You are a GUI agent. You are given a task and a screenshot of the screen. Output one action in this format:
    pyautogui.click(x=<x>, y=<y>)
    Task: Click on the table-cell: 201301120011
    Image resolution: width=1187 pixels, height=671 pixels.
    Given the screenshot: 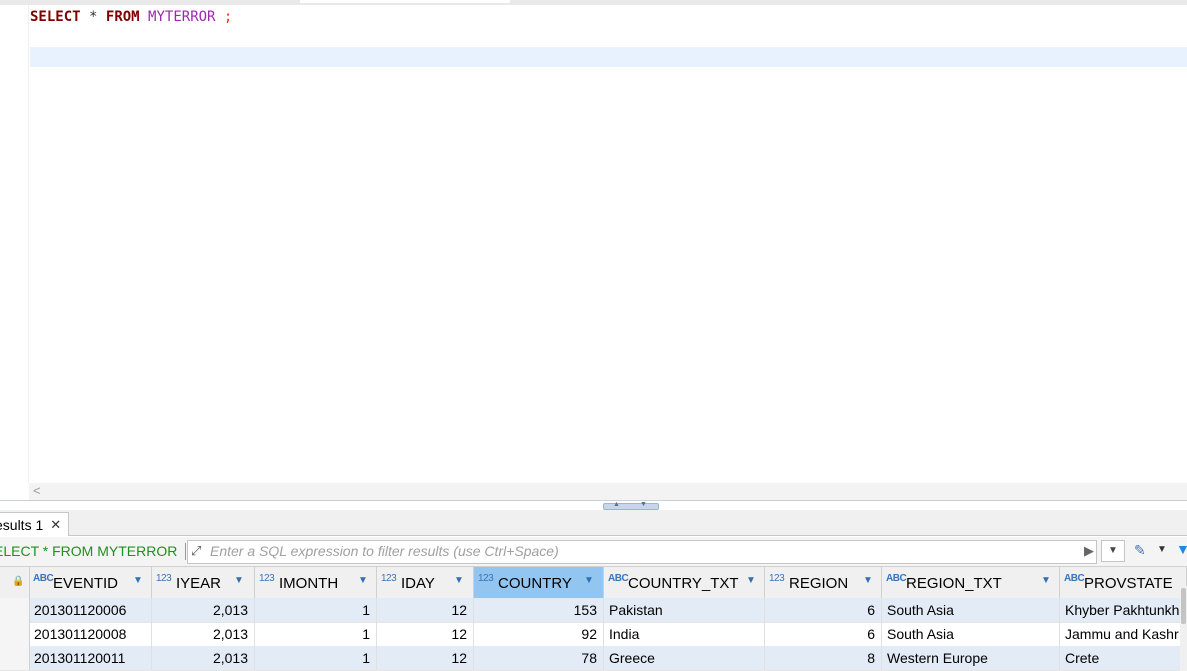 What is the action you would take?
    pyautogui.click(x=90, y=658)
    